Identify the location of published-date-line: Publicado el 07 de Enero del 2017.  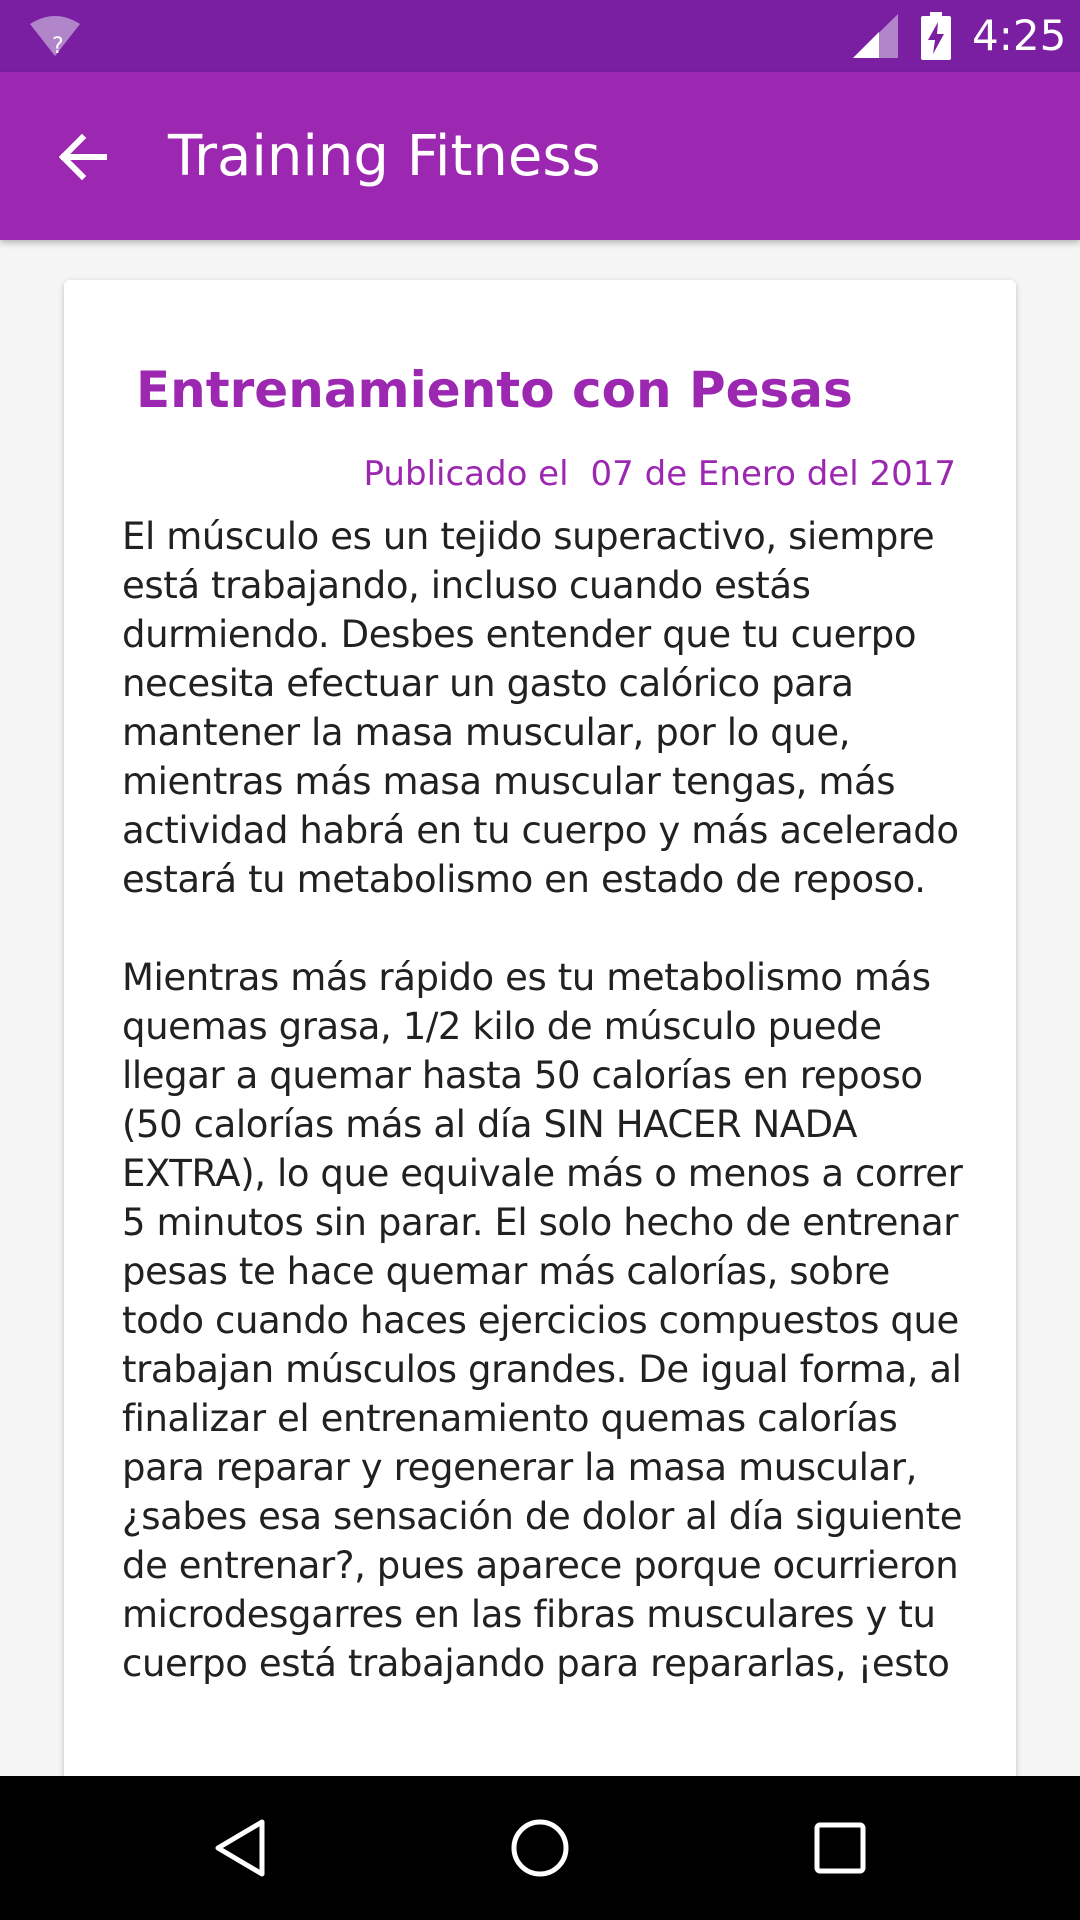
(660, 474).